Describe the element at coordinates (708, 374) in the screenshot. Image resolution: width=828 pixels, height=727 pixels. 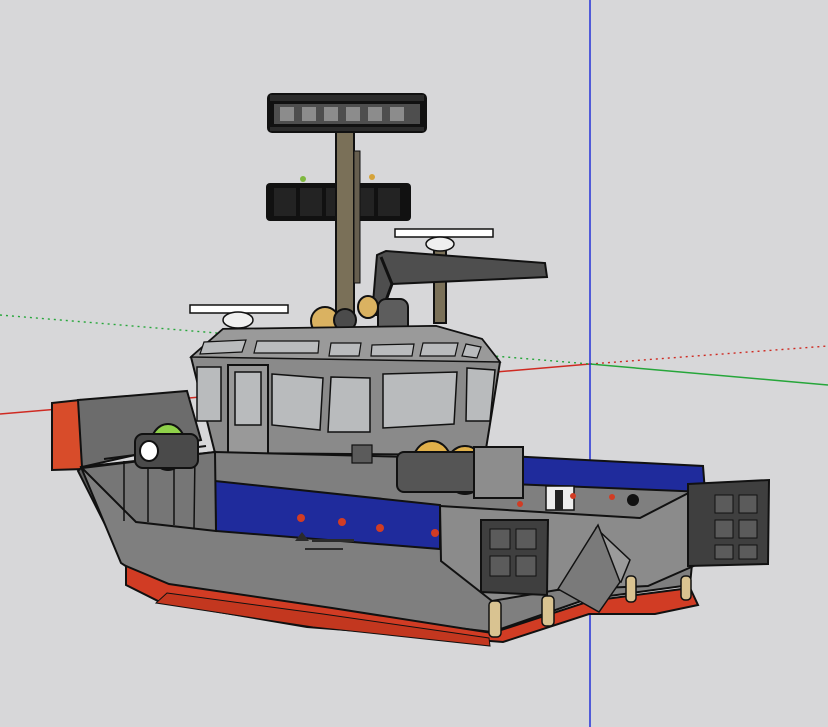
I see `green-axis-right` at that location.